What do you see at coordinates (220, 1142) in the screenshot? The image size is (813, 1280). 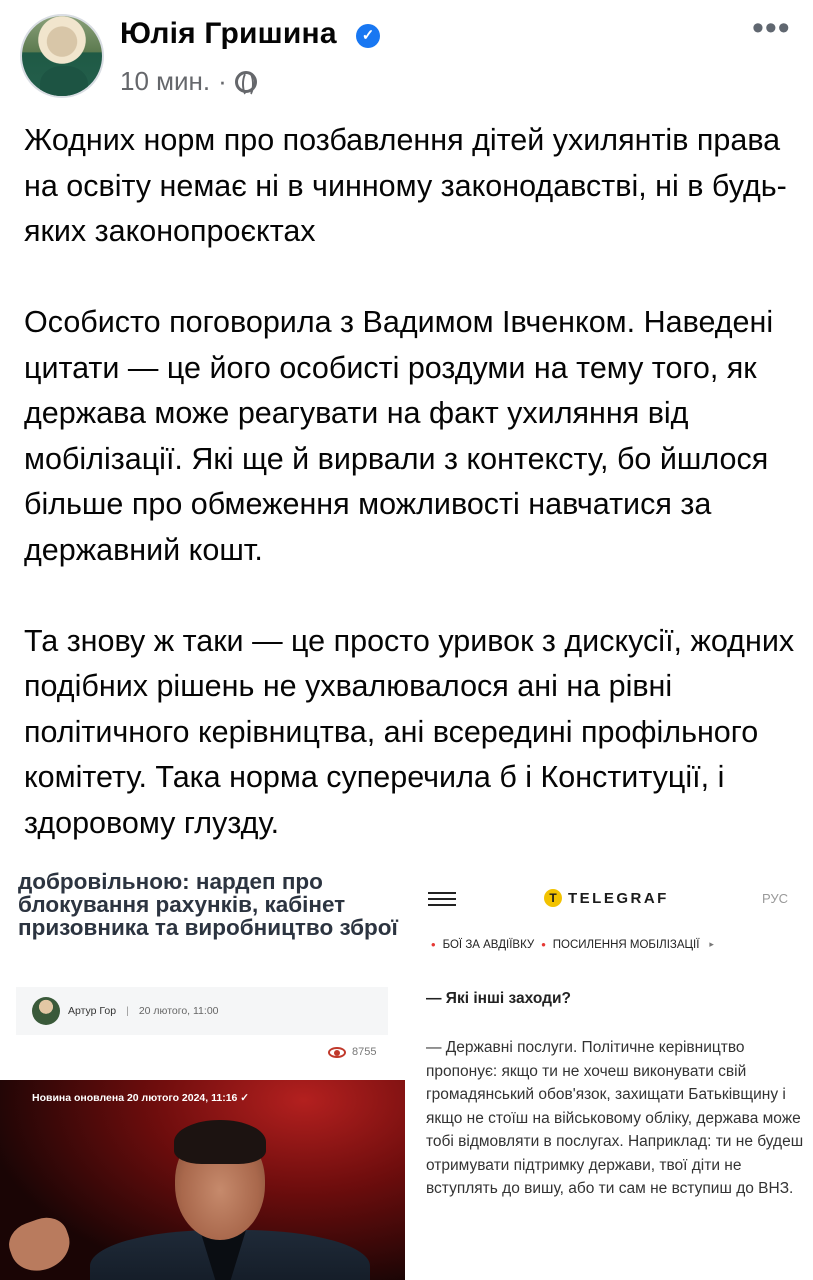 I see `person-hair` at bounding box center [220, 1142].